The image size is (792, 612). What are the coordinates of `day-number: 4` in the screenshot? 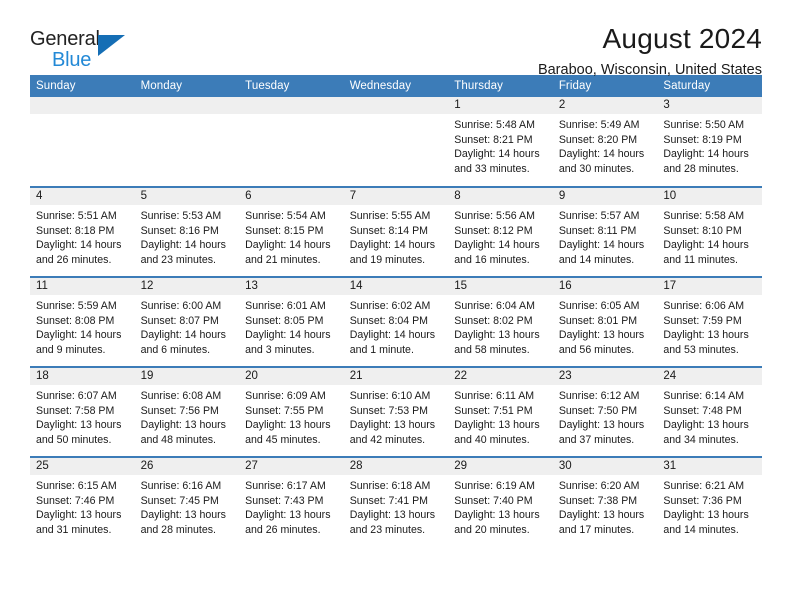 It's located at (82, 196).